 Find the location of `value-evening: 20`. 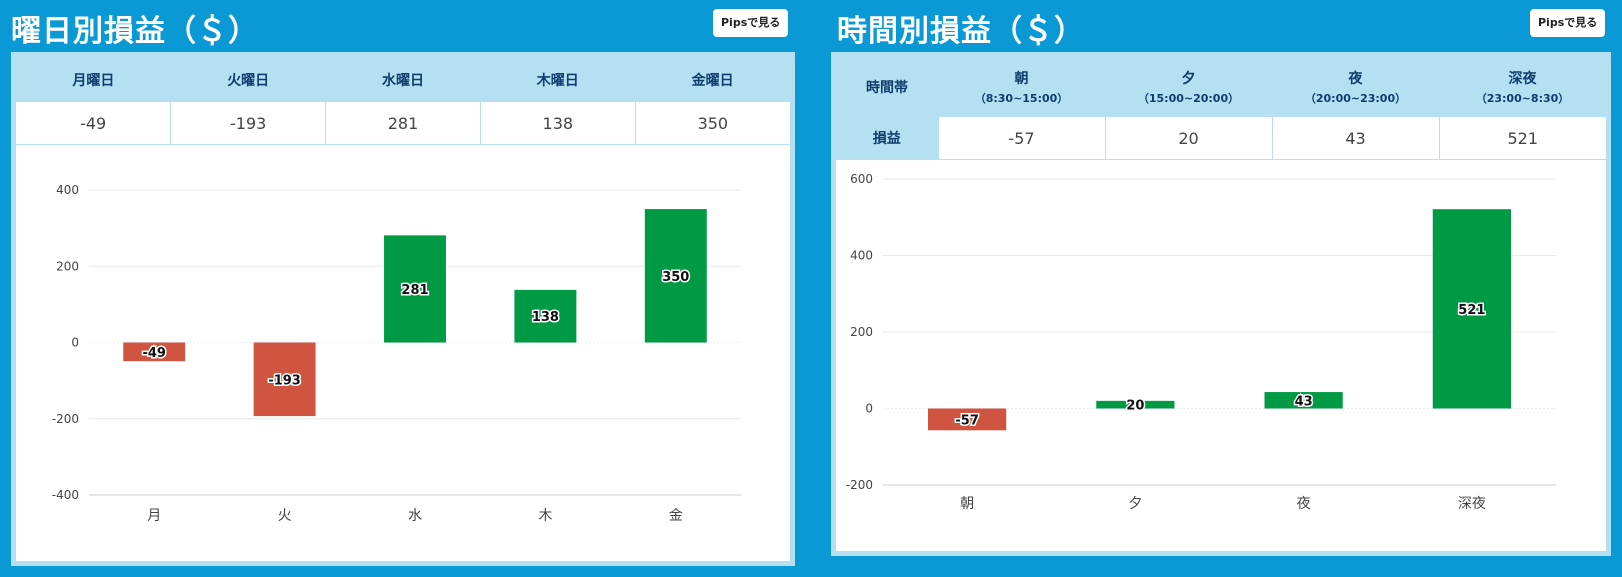

value-evening: 20 is located at coordinates (1188, 138).